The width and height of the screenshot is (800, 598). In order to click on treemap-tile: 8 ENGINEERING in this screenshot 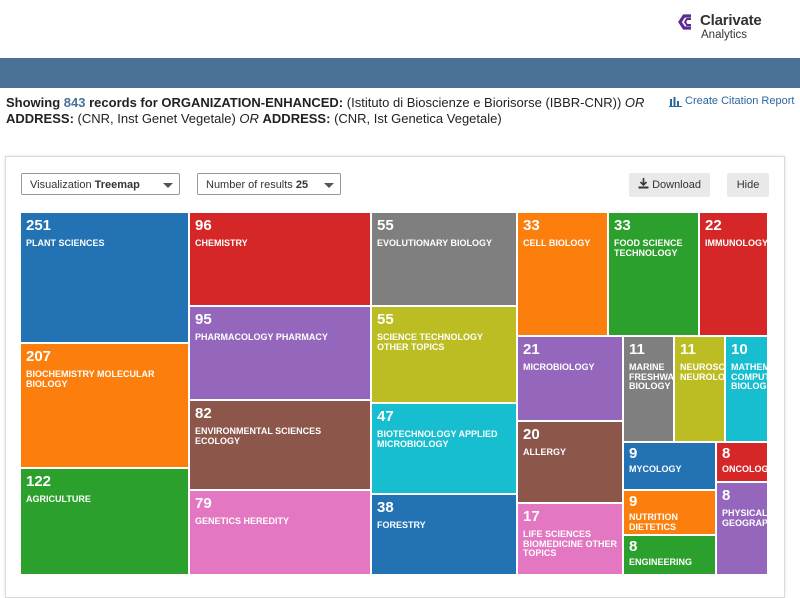, I will do `click(669, 555)`.